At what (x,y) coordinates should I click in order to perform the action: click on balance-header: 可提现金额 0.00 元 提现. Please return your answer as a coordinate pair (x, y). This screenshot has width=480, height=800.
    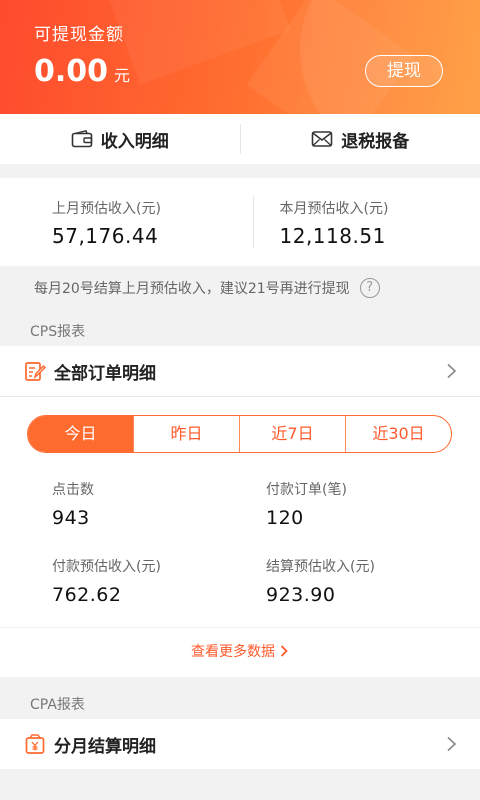
    Looking at the image, I should click on (240, 57).